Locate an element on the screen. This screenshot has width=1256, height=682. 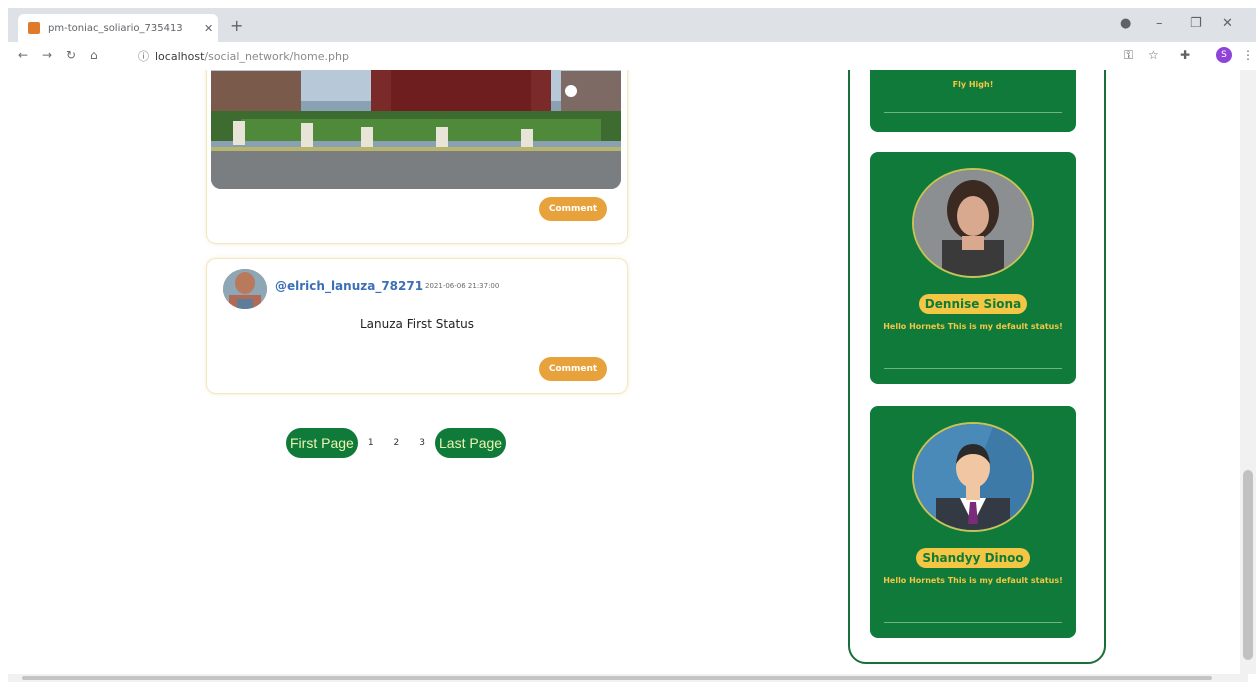
page-link-2: 2 is located at coordinates (397, 443).